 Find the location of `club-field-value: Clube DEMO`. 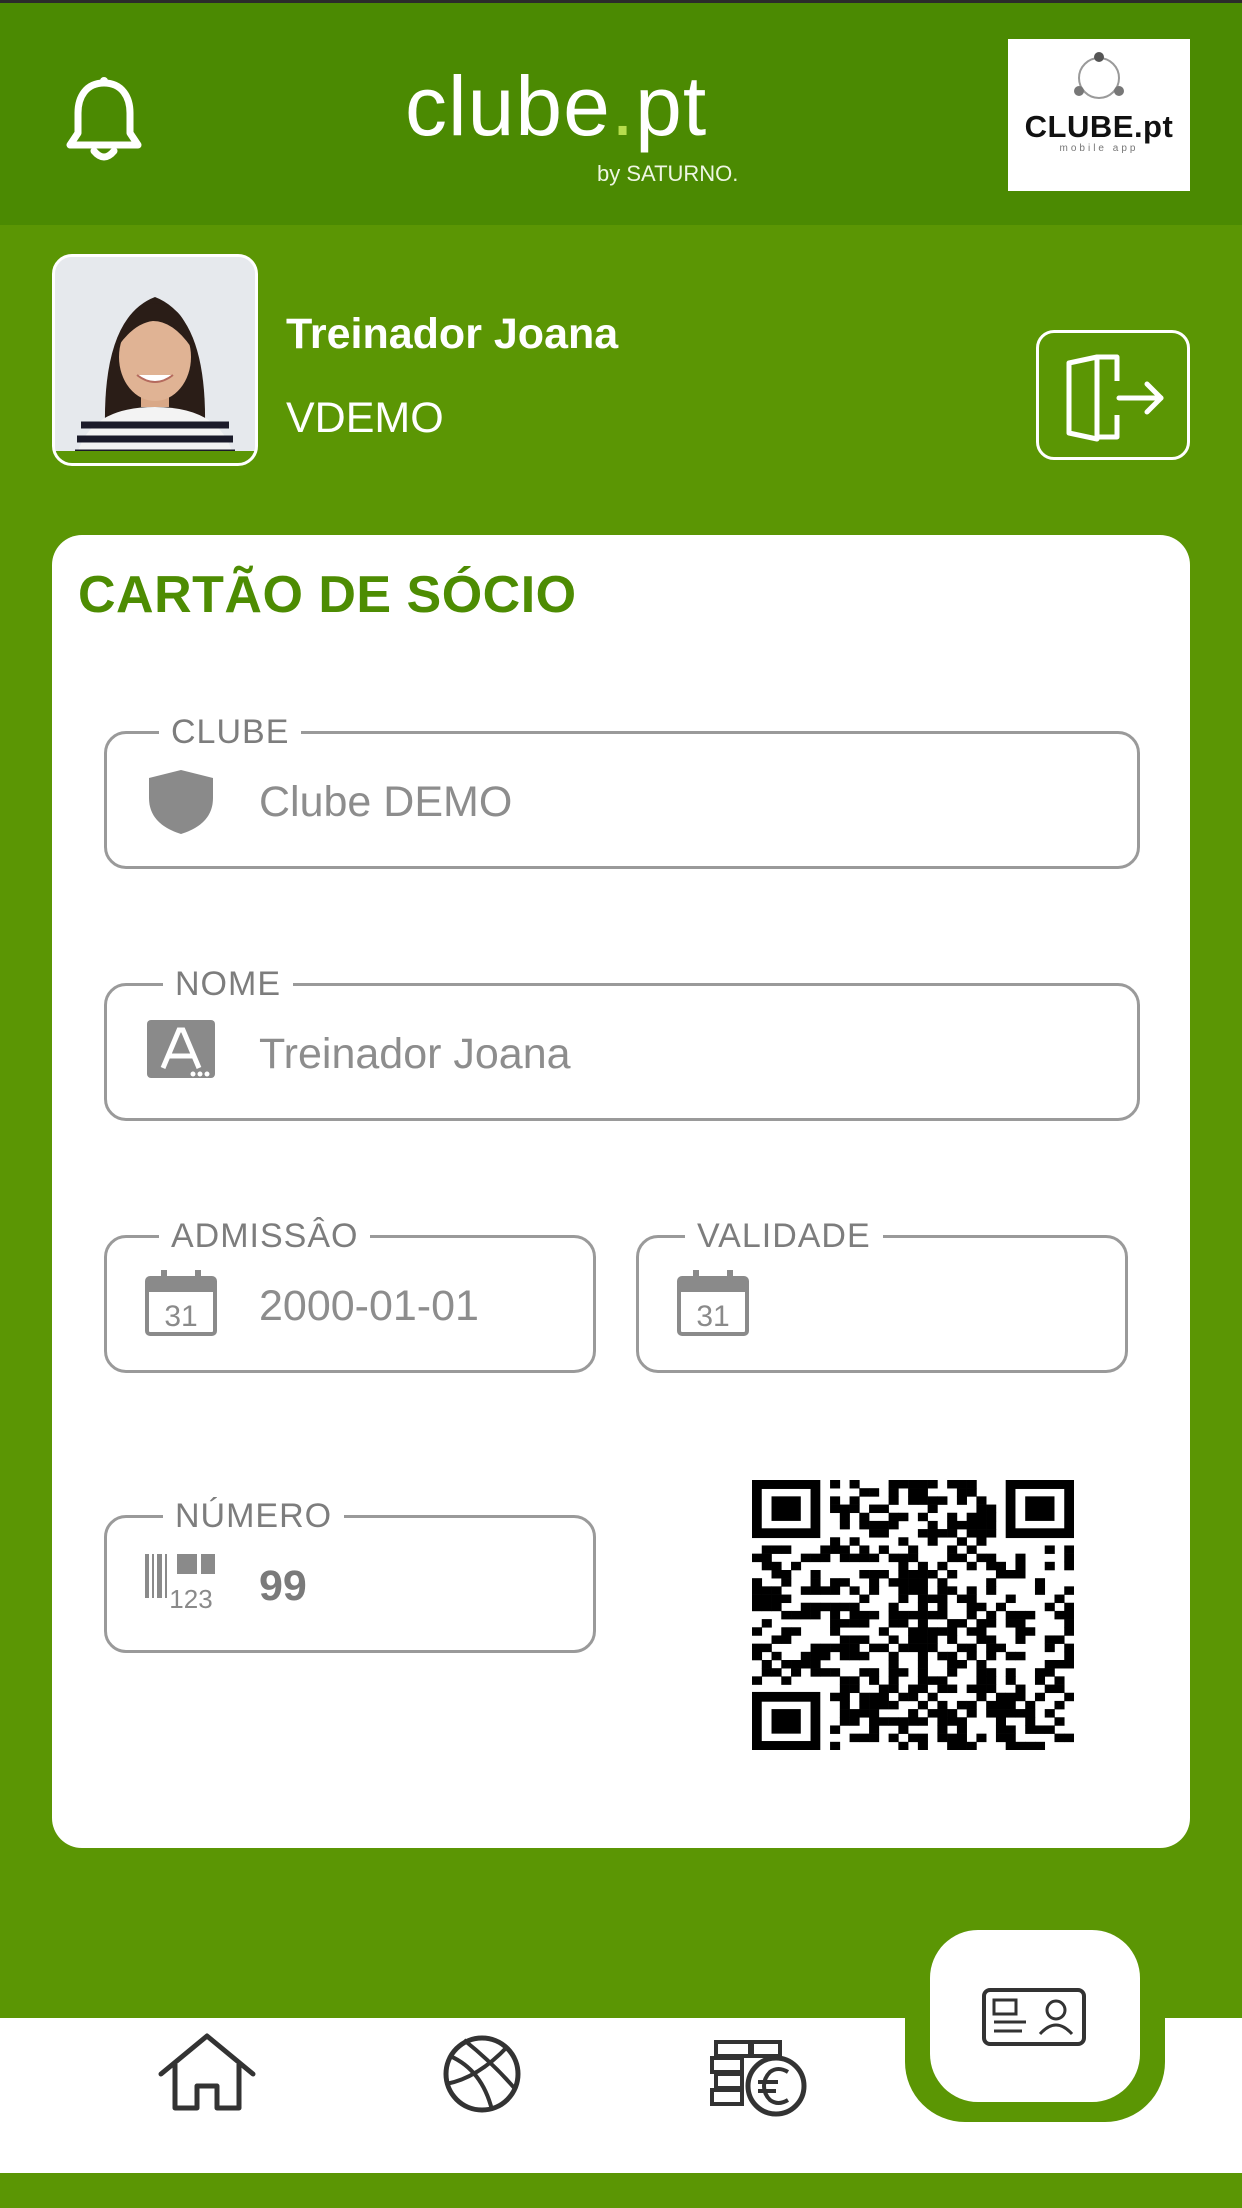

club-field-value: Clube DEMO is located at coordinates (386, 802).